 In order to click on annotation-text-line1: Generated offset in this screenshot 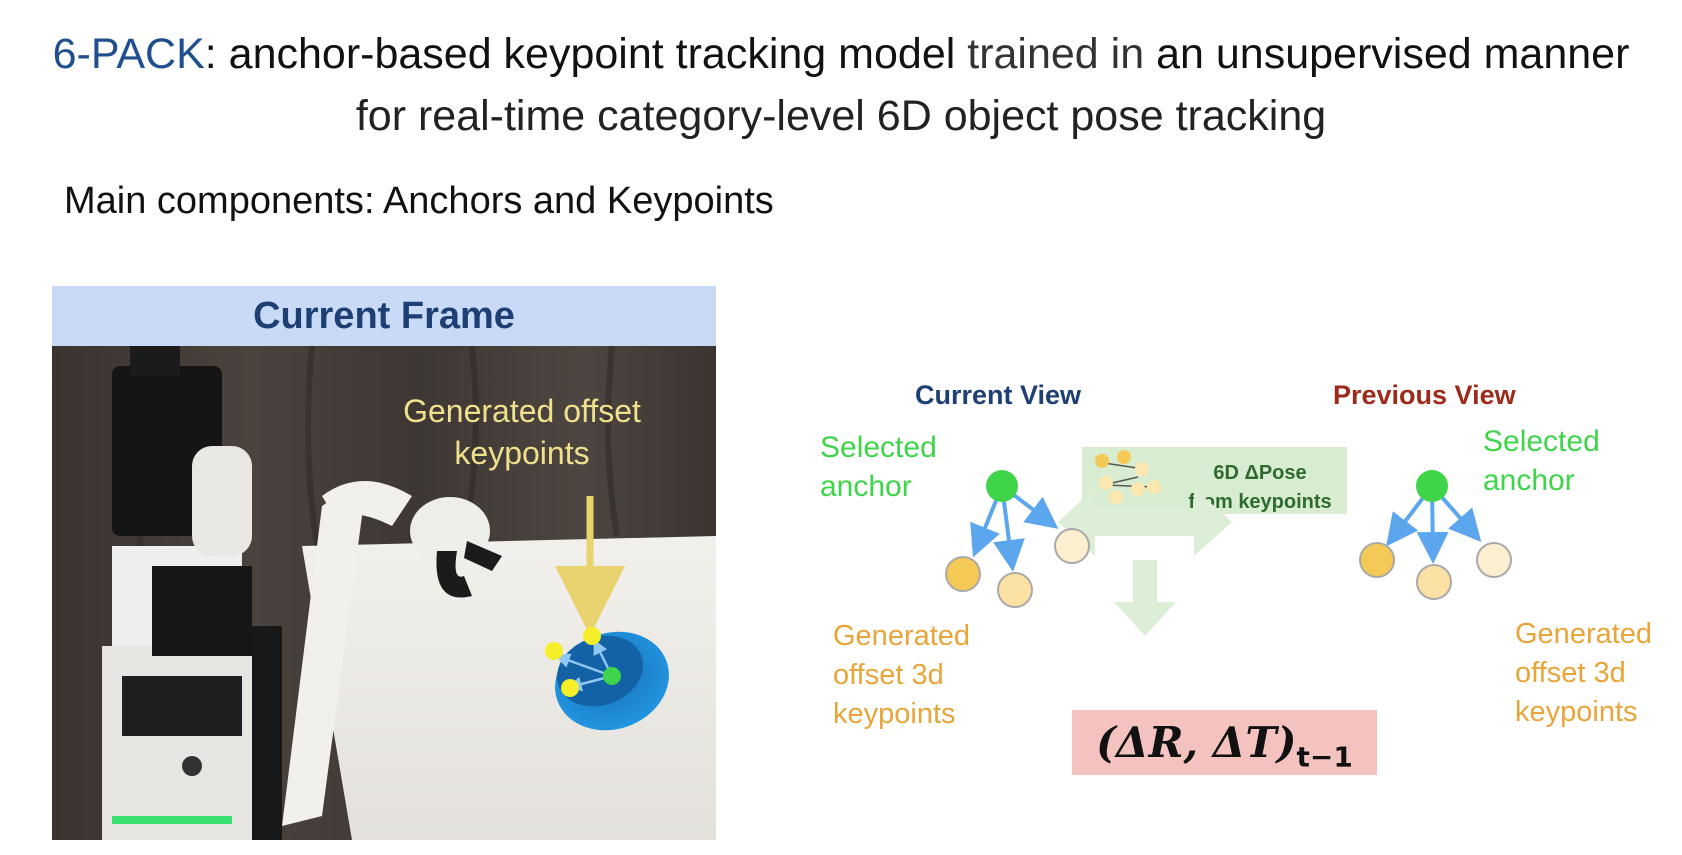, I will do `click(522, 411)`.